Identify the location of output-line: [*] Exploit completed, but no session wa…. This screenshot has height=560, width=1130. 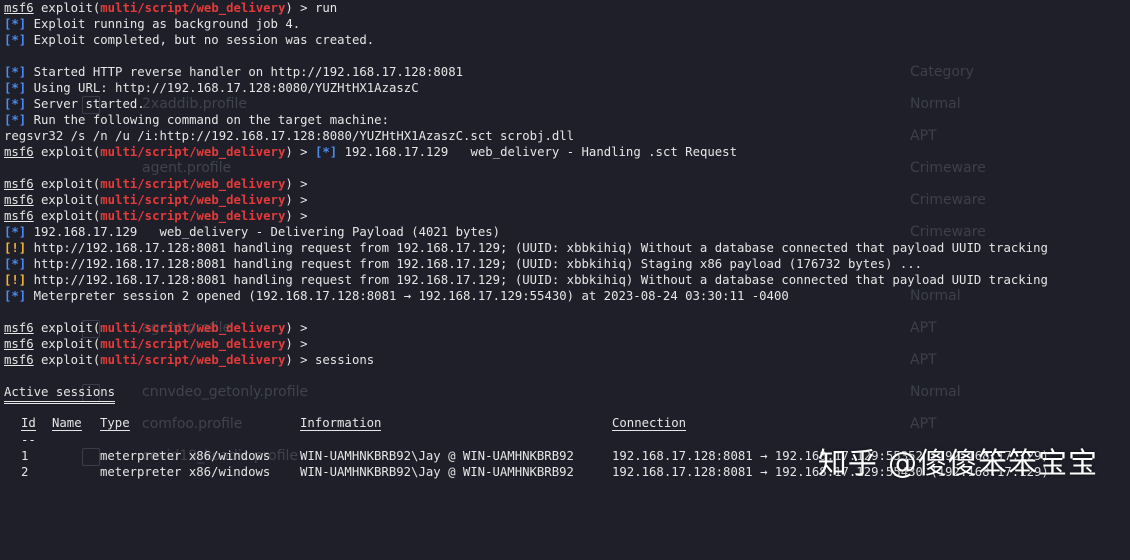
(567, 40).